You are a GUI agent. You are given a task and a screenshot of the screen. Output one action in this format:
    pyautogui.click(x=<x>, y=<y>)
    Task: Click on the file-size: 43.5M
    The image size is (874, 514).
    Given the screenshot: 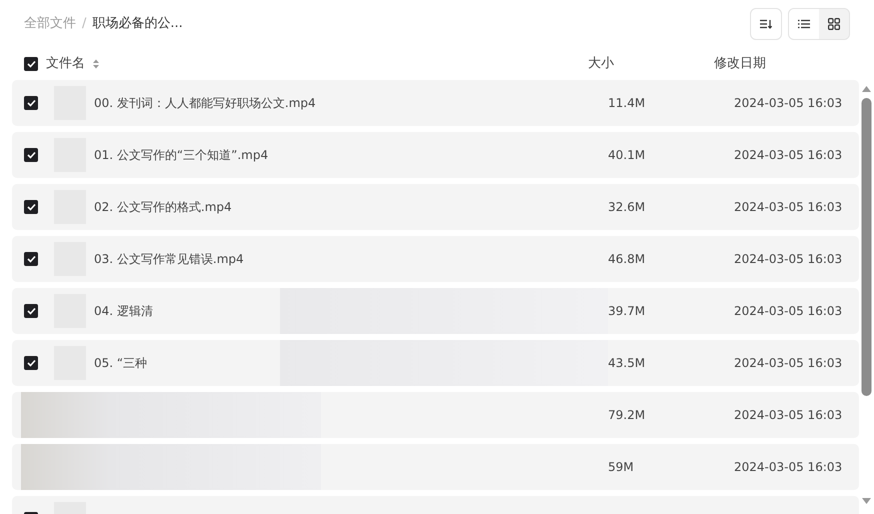 What is the action you would take?
    pyautogui.click(x=627, y=363)
    